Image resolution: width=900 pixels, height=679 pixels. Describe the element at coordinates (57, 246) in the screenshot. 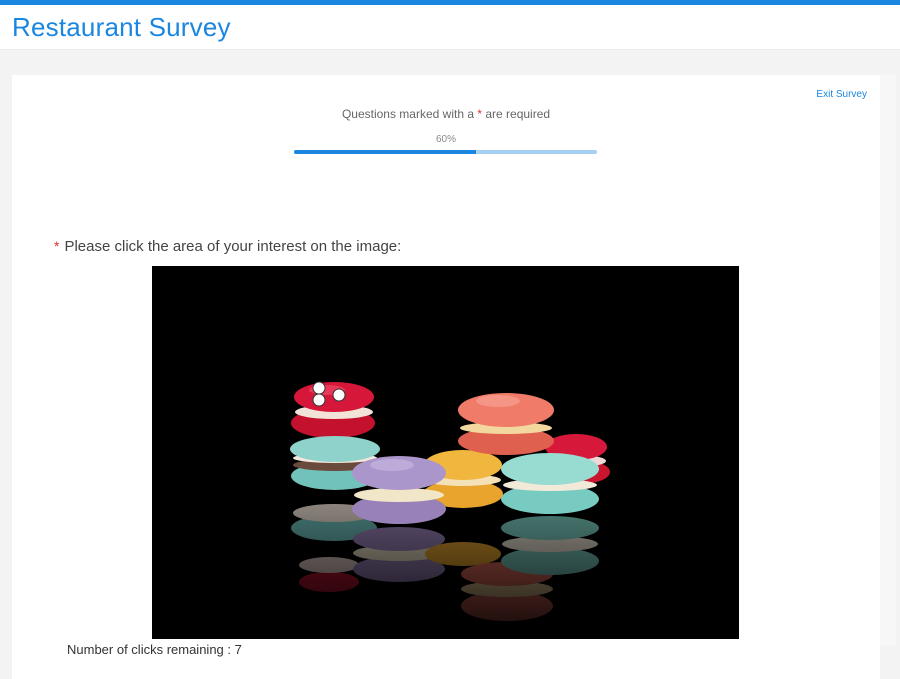

I see `question-required-star: *` at that location.